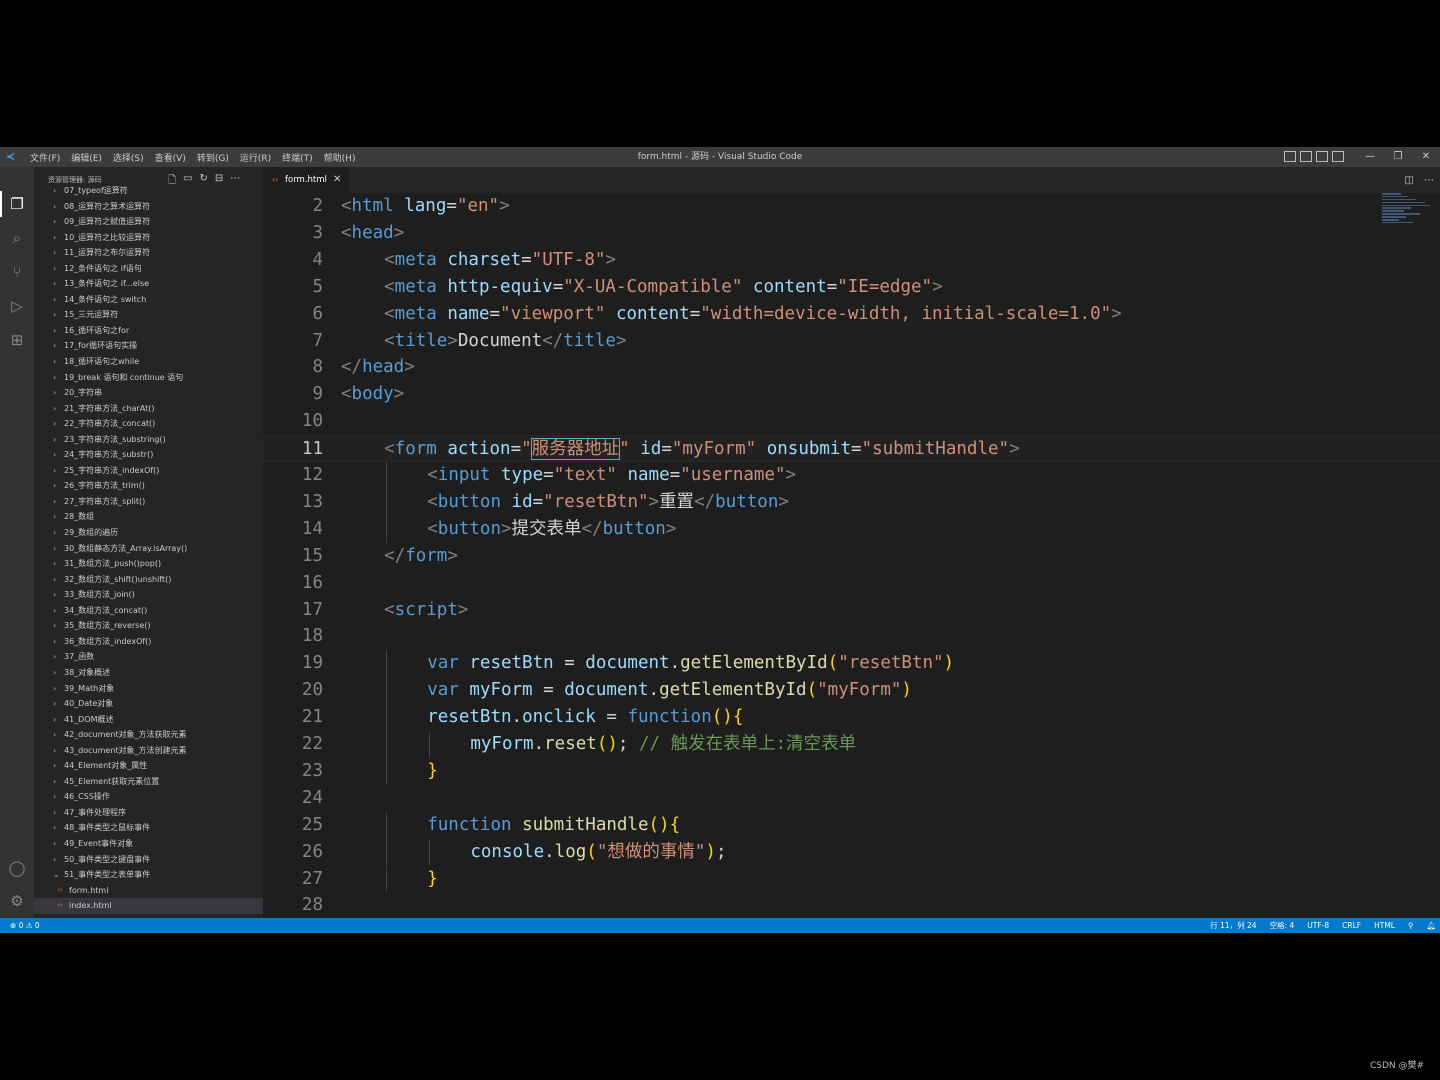  I want to click on folder-item: › 28_数组, so click(148, 517).